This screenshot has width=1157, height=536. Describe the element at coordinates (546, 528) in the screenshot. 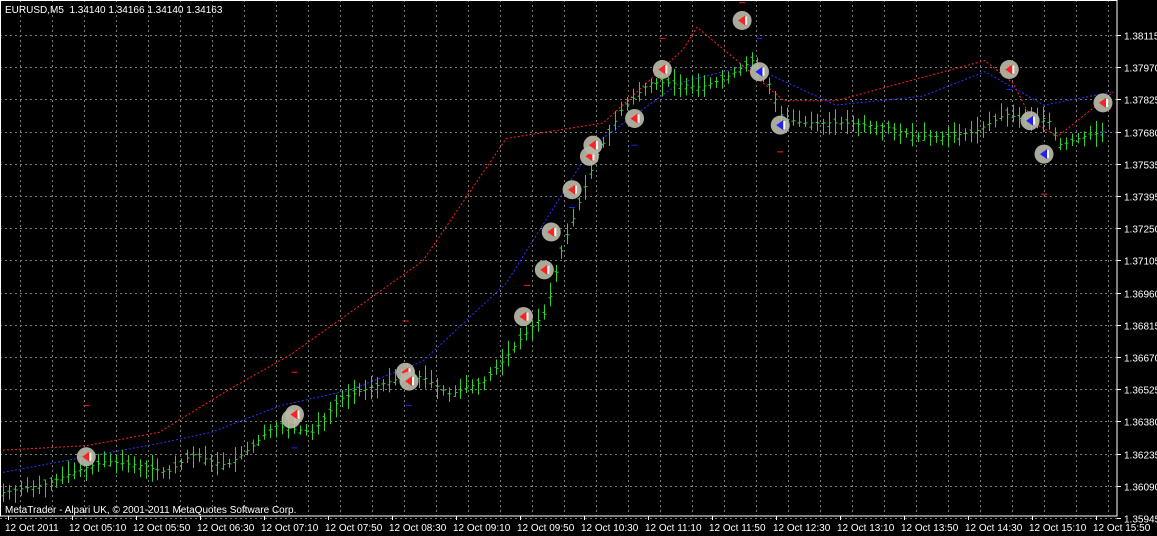

I see `time-tick-label: 12 Oct 09:50` at that location.